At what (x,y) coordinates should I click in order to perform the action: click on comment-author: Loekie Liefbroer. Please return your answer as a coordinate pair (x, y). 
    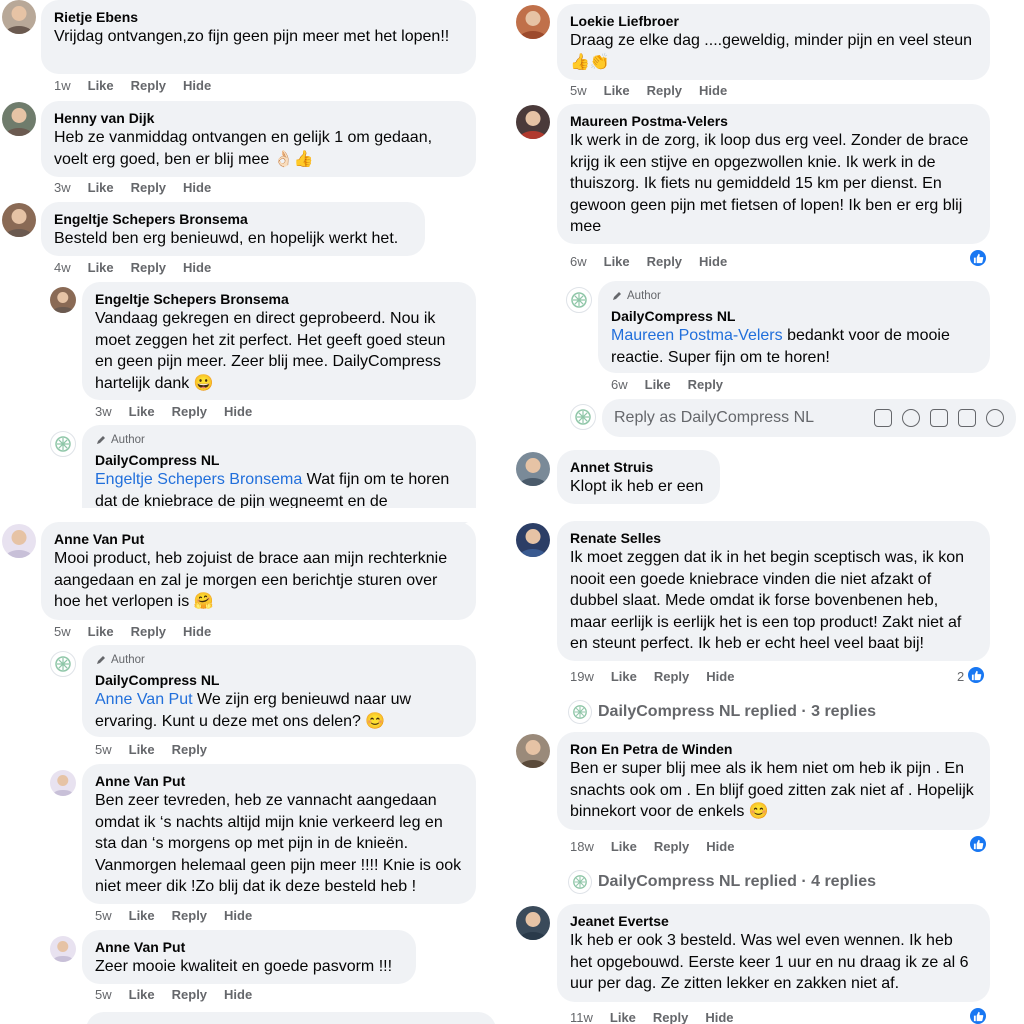
    Looking at the image, I should click on (773, 21).